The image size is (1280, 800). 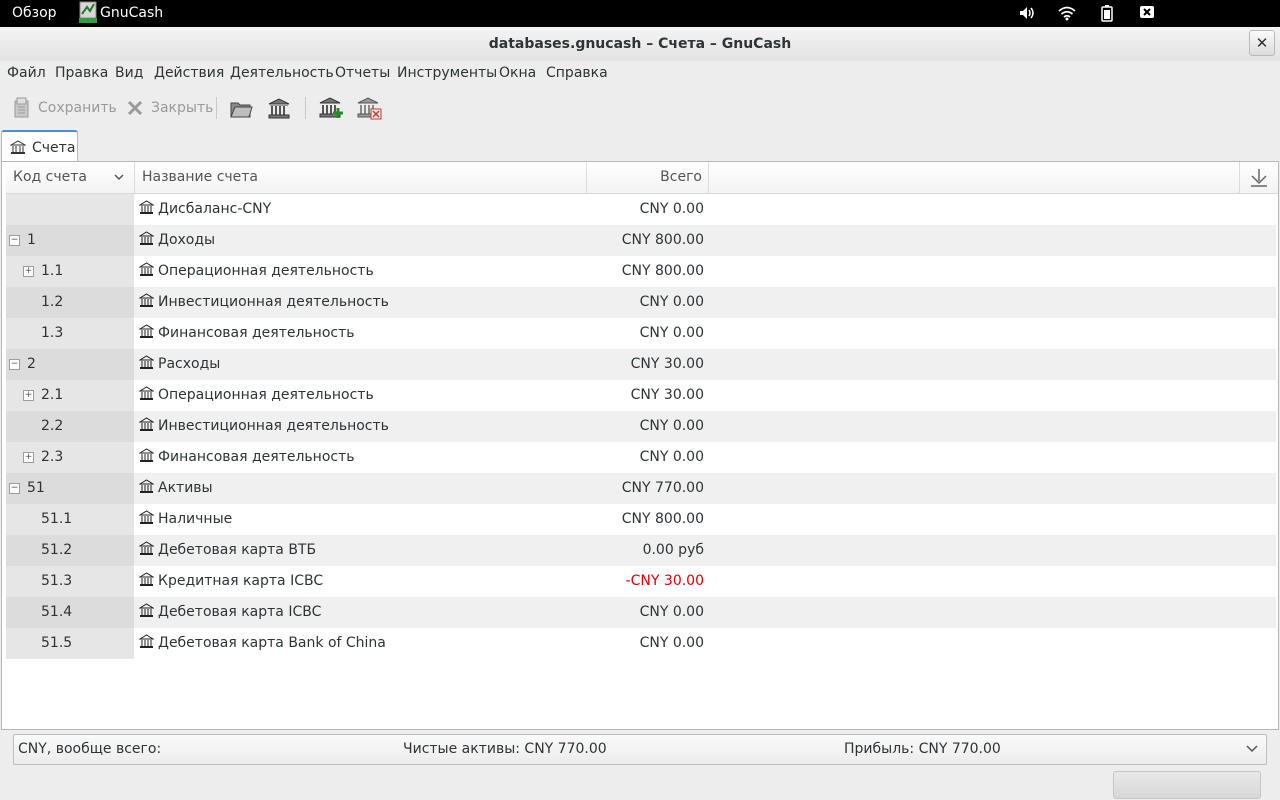 What do you see at coordinates (662, 488) in the screenshot?
I see `account-total: CNY 770.00` at bounding box center [662, 488].